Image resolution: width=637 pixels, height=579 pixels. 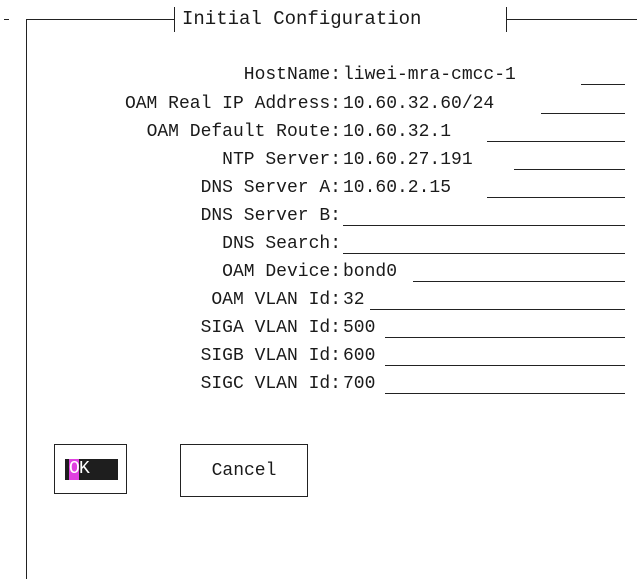 I want to click on frame-top-left, so click(x=100, y=19).